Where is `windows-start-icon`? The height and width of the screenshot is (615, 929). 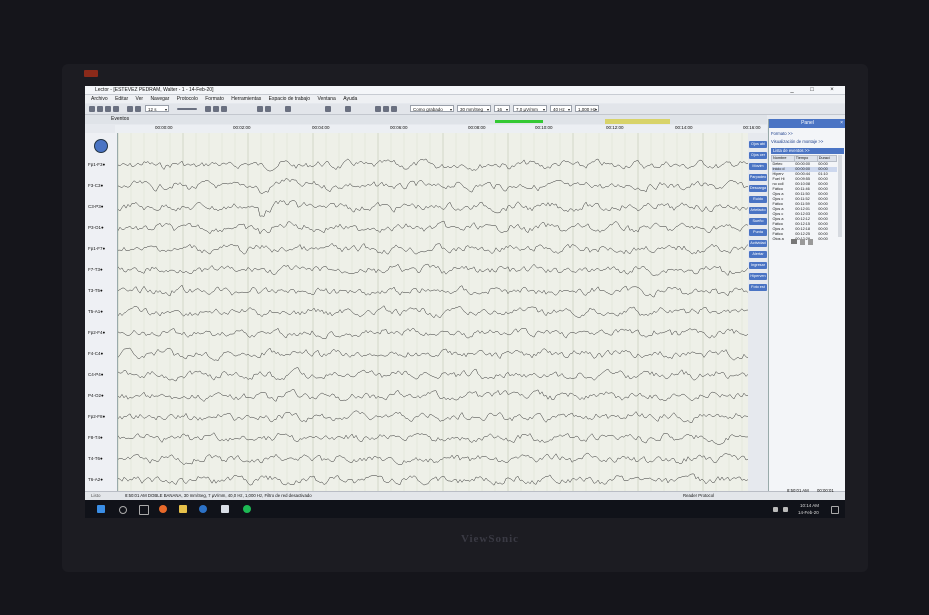 windows-start-icon is located at coordinates (101, 509).